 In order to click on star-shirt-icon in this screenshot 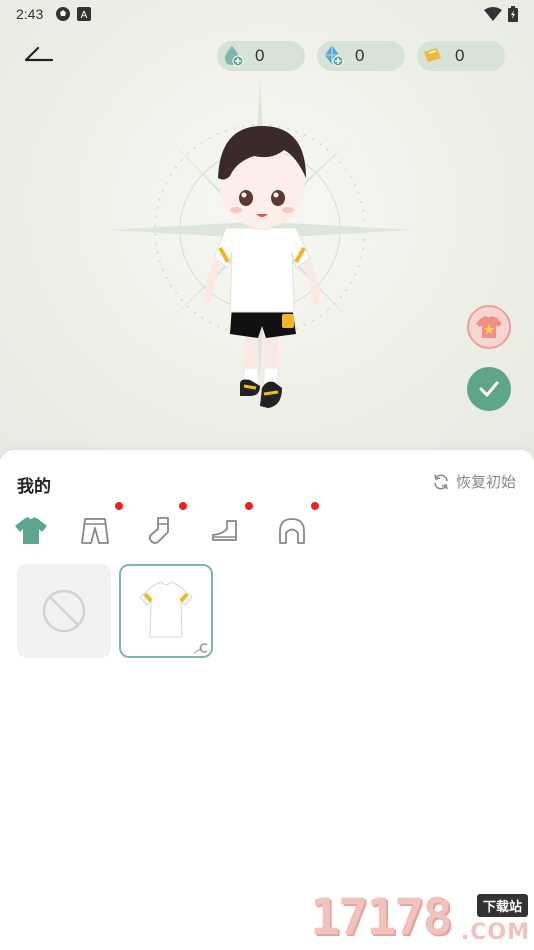, I will do `click(489, 327)`.